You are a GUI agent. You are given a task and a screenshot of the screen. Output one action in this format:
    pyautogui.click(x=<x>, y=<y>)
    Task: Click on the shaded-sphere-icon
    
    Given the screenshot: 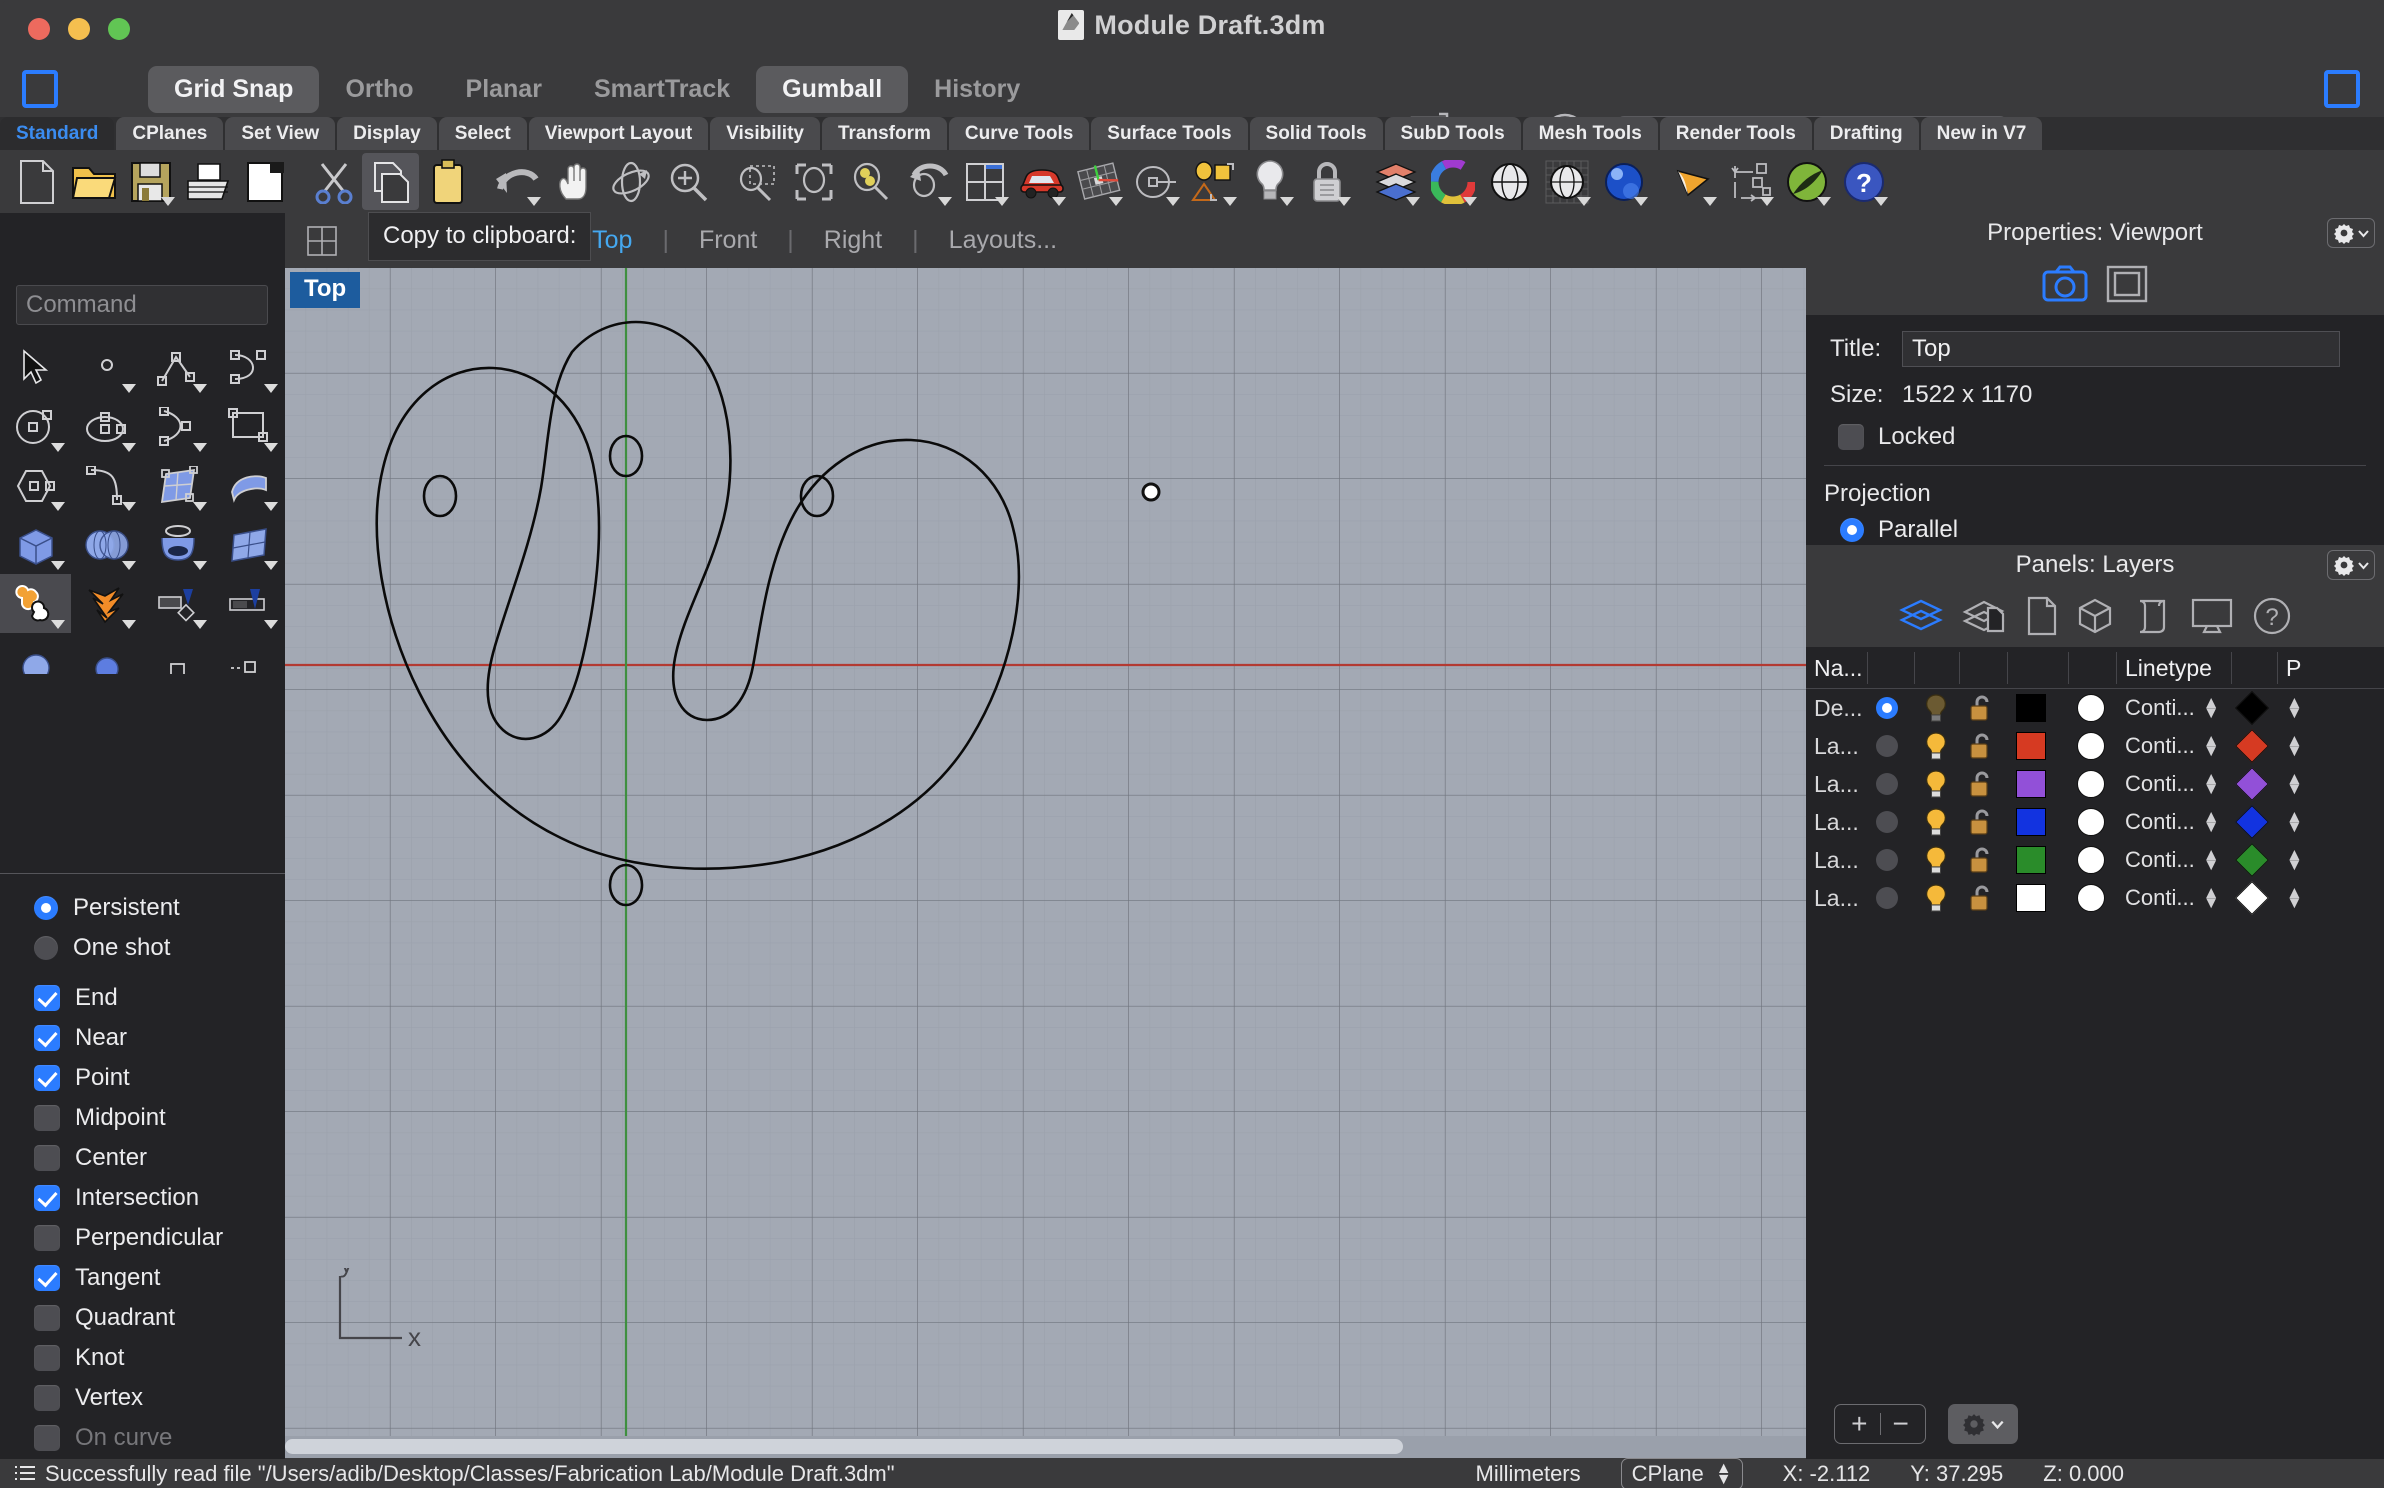 What is the action you would take?
    pyautogui.click(x=1509, y=181)
    